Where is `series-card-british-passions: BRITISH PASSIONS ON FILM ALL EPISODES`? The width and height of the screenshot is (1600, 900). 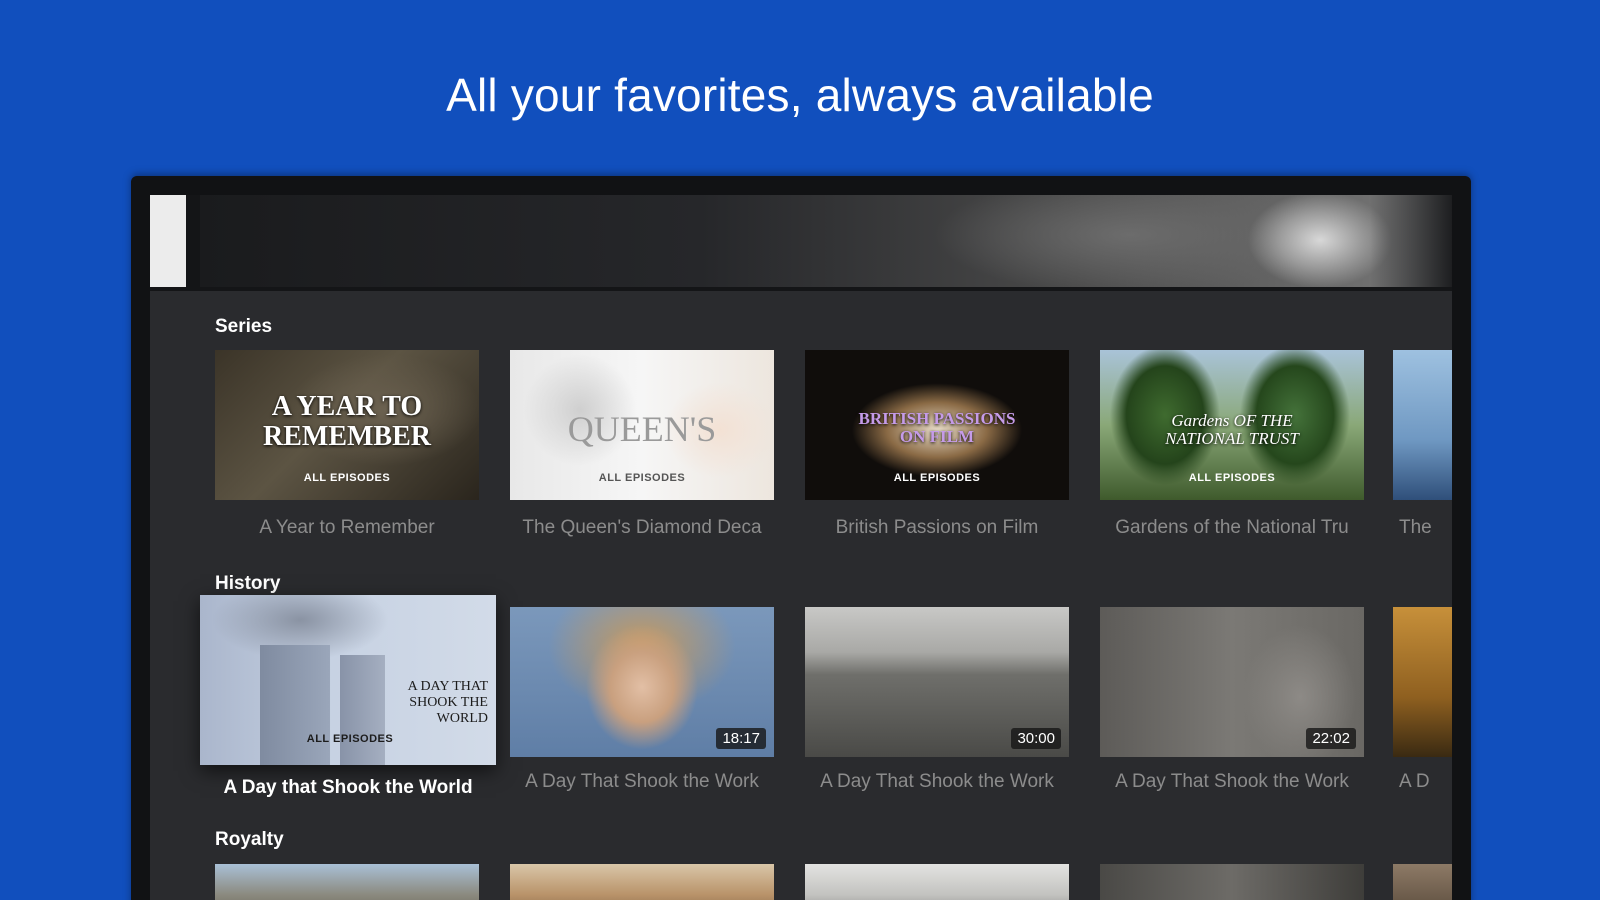 series-card-british-passions: BRITISH PASSIONS ON FILM ALL EPISODES is located at coordinates (937, 425).